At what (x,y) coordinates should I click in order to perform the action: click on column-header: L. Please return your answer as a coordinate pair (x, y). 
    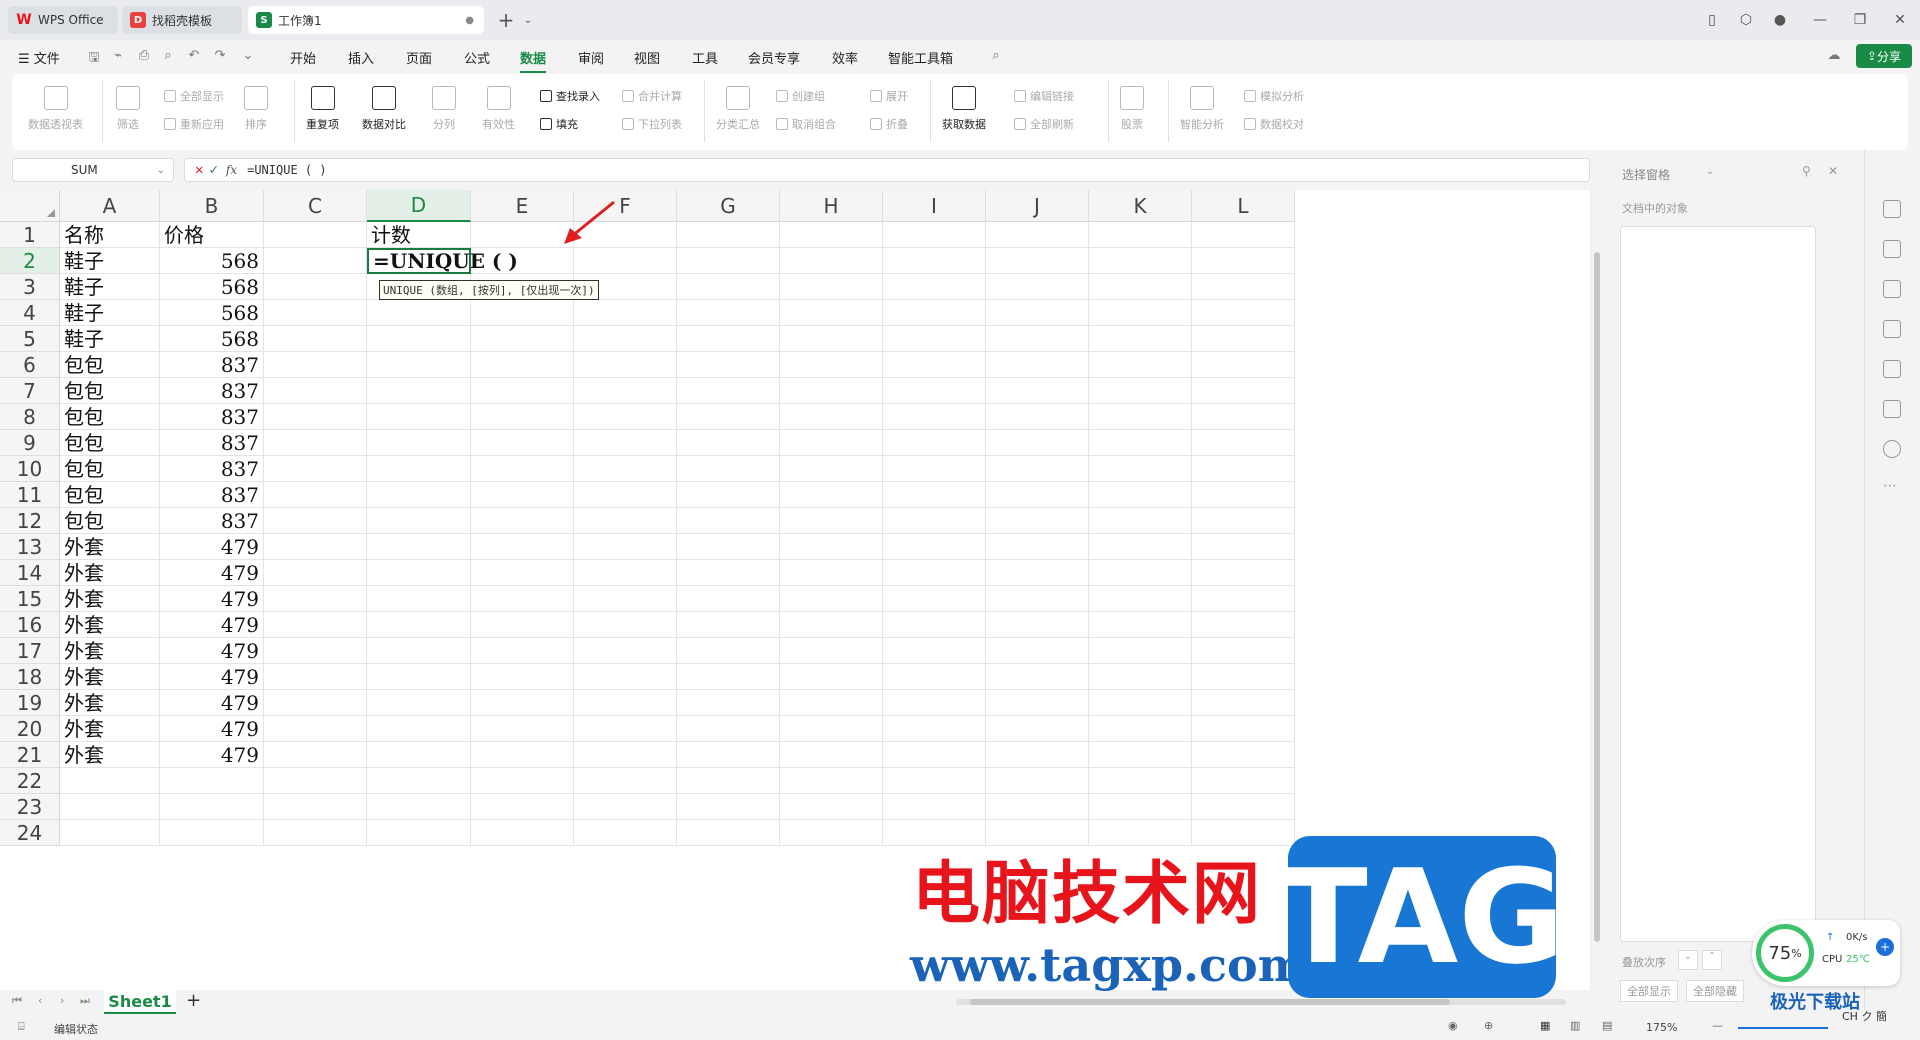
    Looking at the image, I should click on (1243, 206).